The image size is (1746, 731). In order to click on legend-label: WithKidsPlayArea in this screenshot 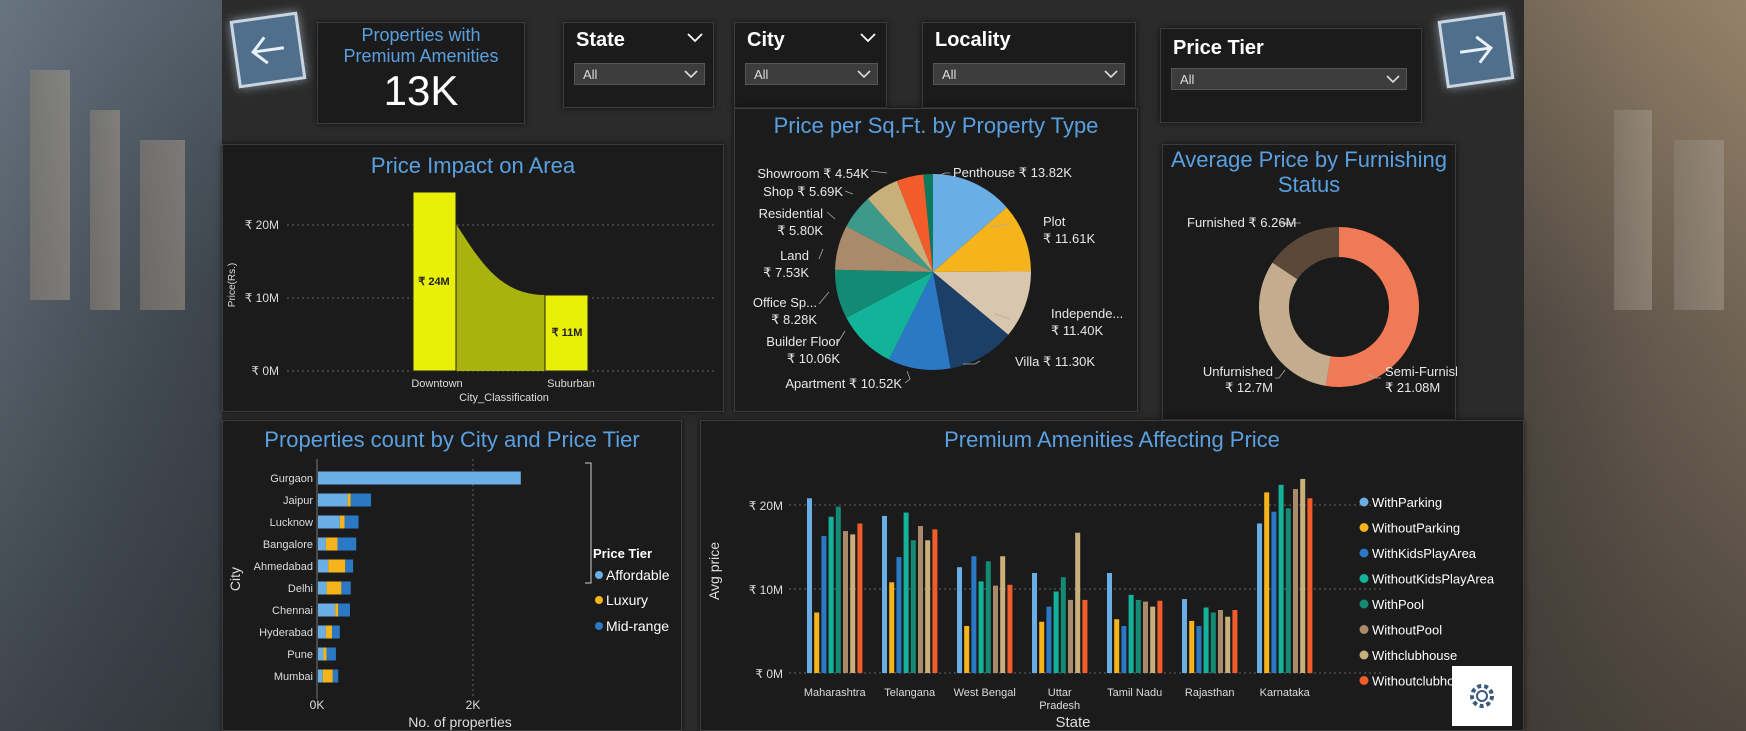, I will do `click(1424, 553)`.